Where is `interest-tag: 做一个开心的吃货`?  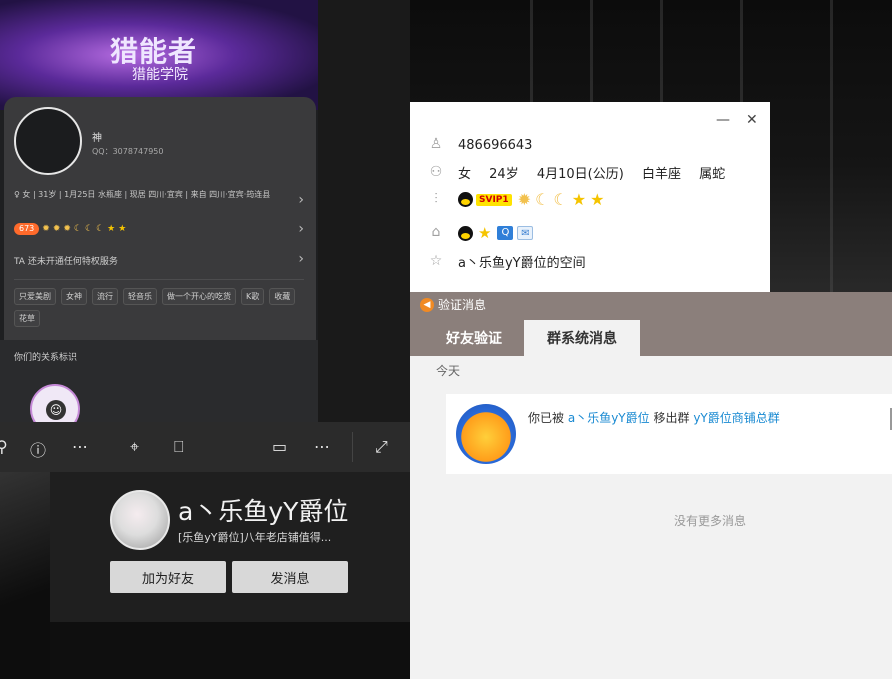
interest-tag: 做一个开心的吃货 is located at coordinates (199, 296).